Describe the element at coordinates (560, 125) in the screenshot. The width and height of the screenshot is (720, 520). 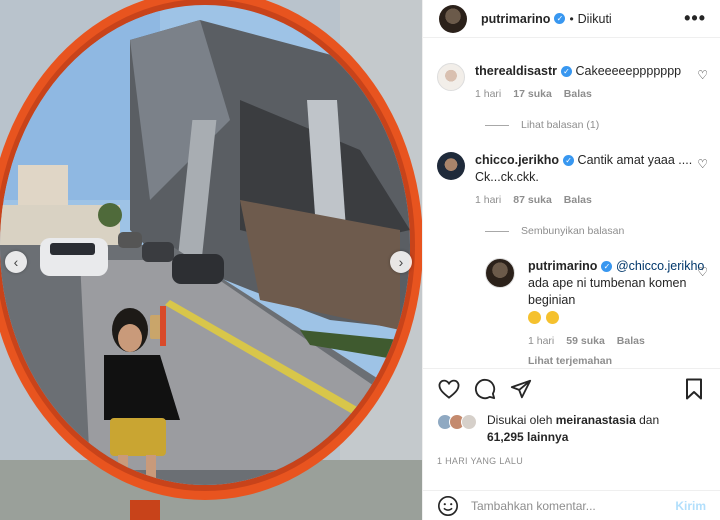
I see `view-replies-label: Lihat balasan (1)` at that location.